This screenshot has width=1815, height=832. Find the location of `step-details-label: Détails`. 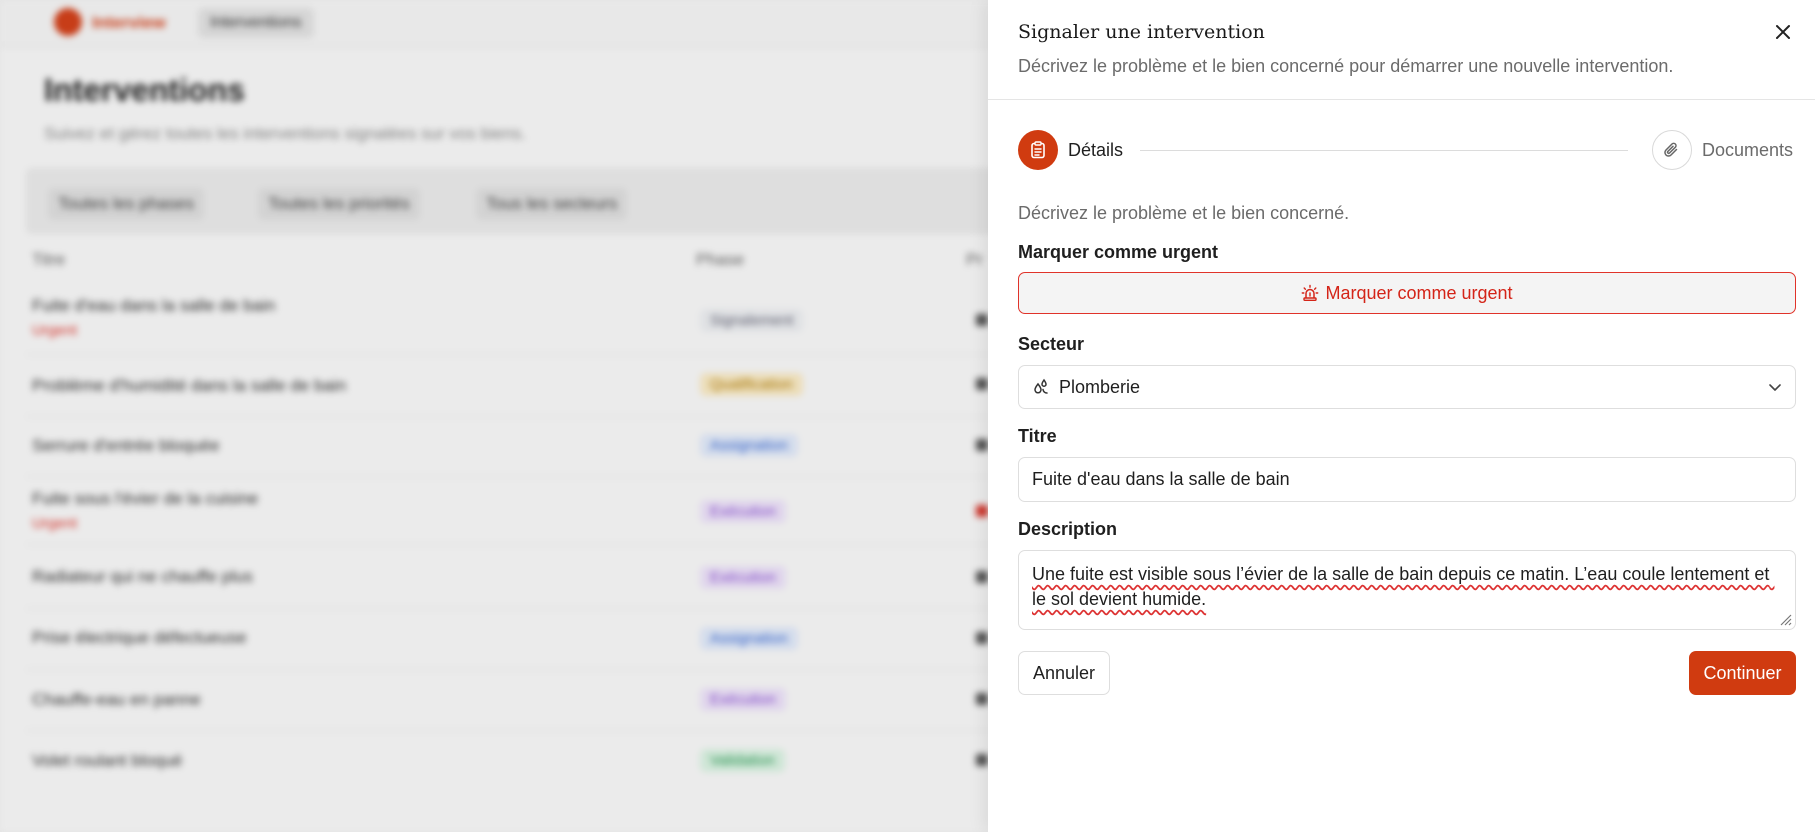

step-details-label: Détails is located at coordinates (1096, 150).